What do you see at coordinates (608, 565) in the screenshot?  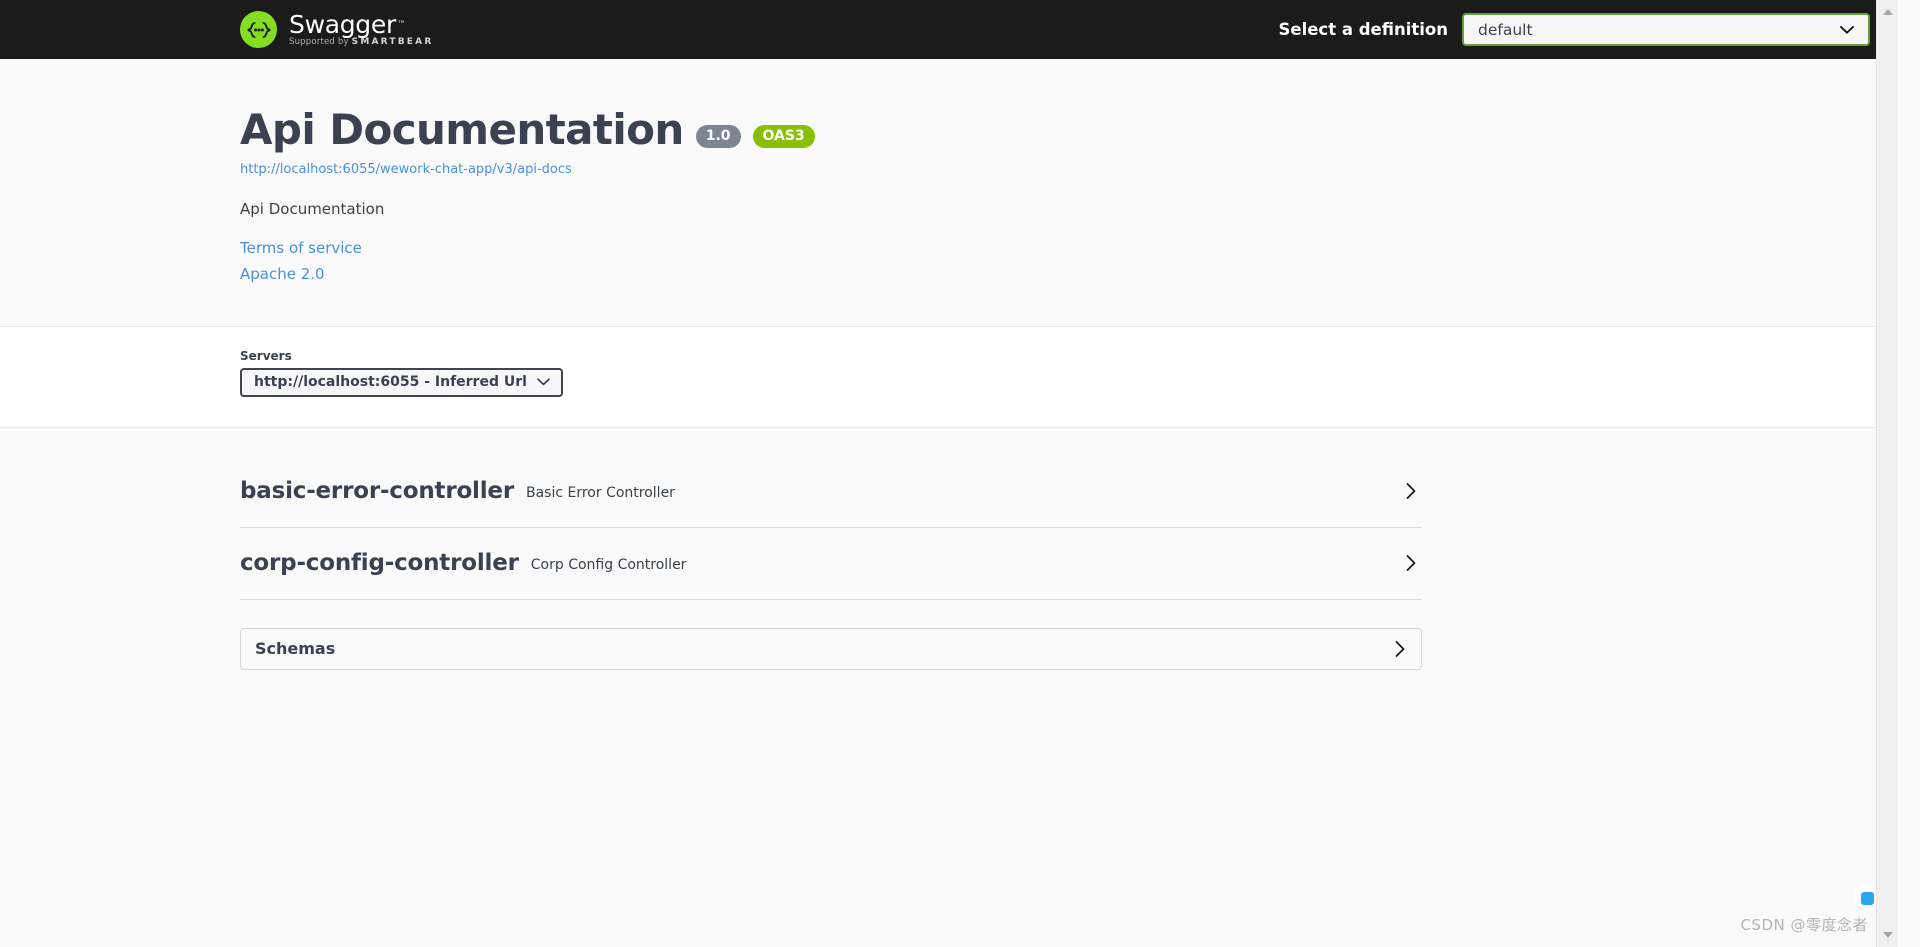 I see `tag-description: Corp Config Controller` at bounding box center [608, 565].